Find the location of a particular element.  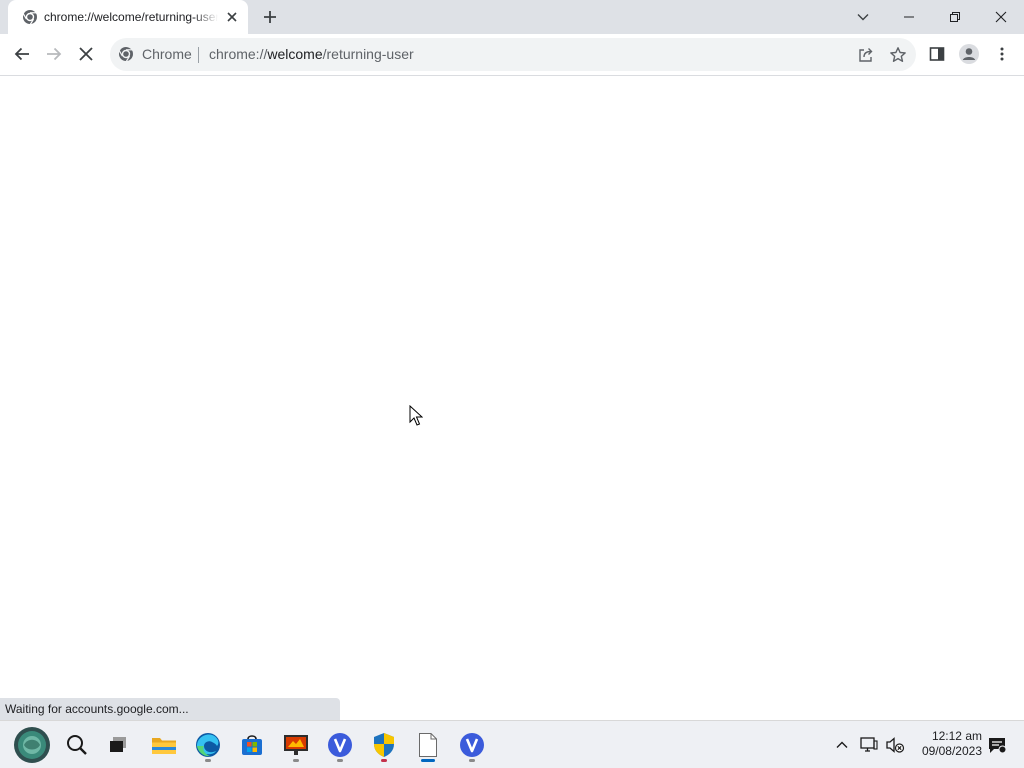

notification-center-button is located at coordinates (997, 745).